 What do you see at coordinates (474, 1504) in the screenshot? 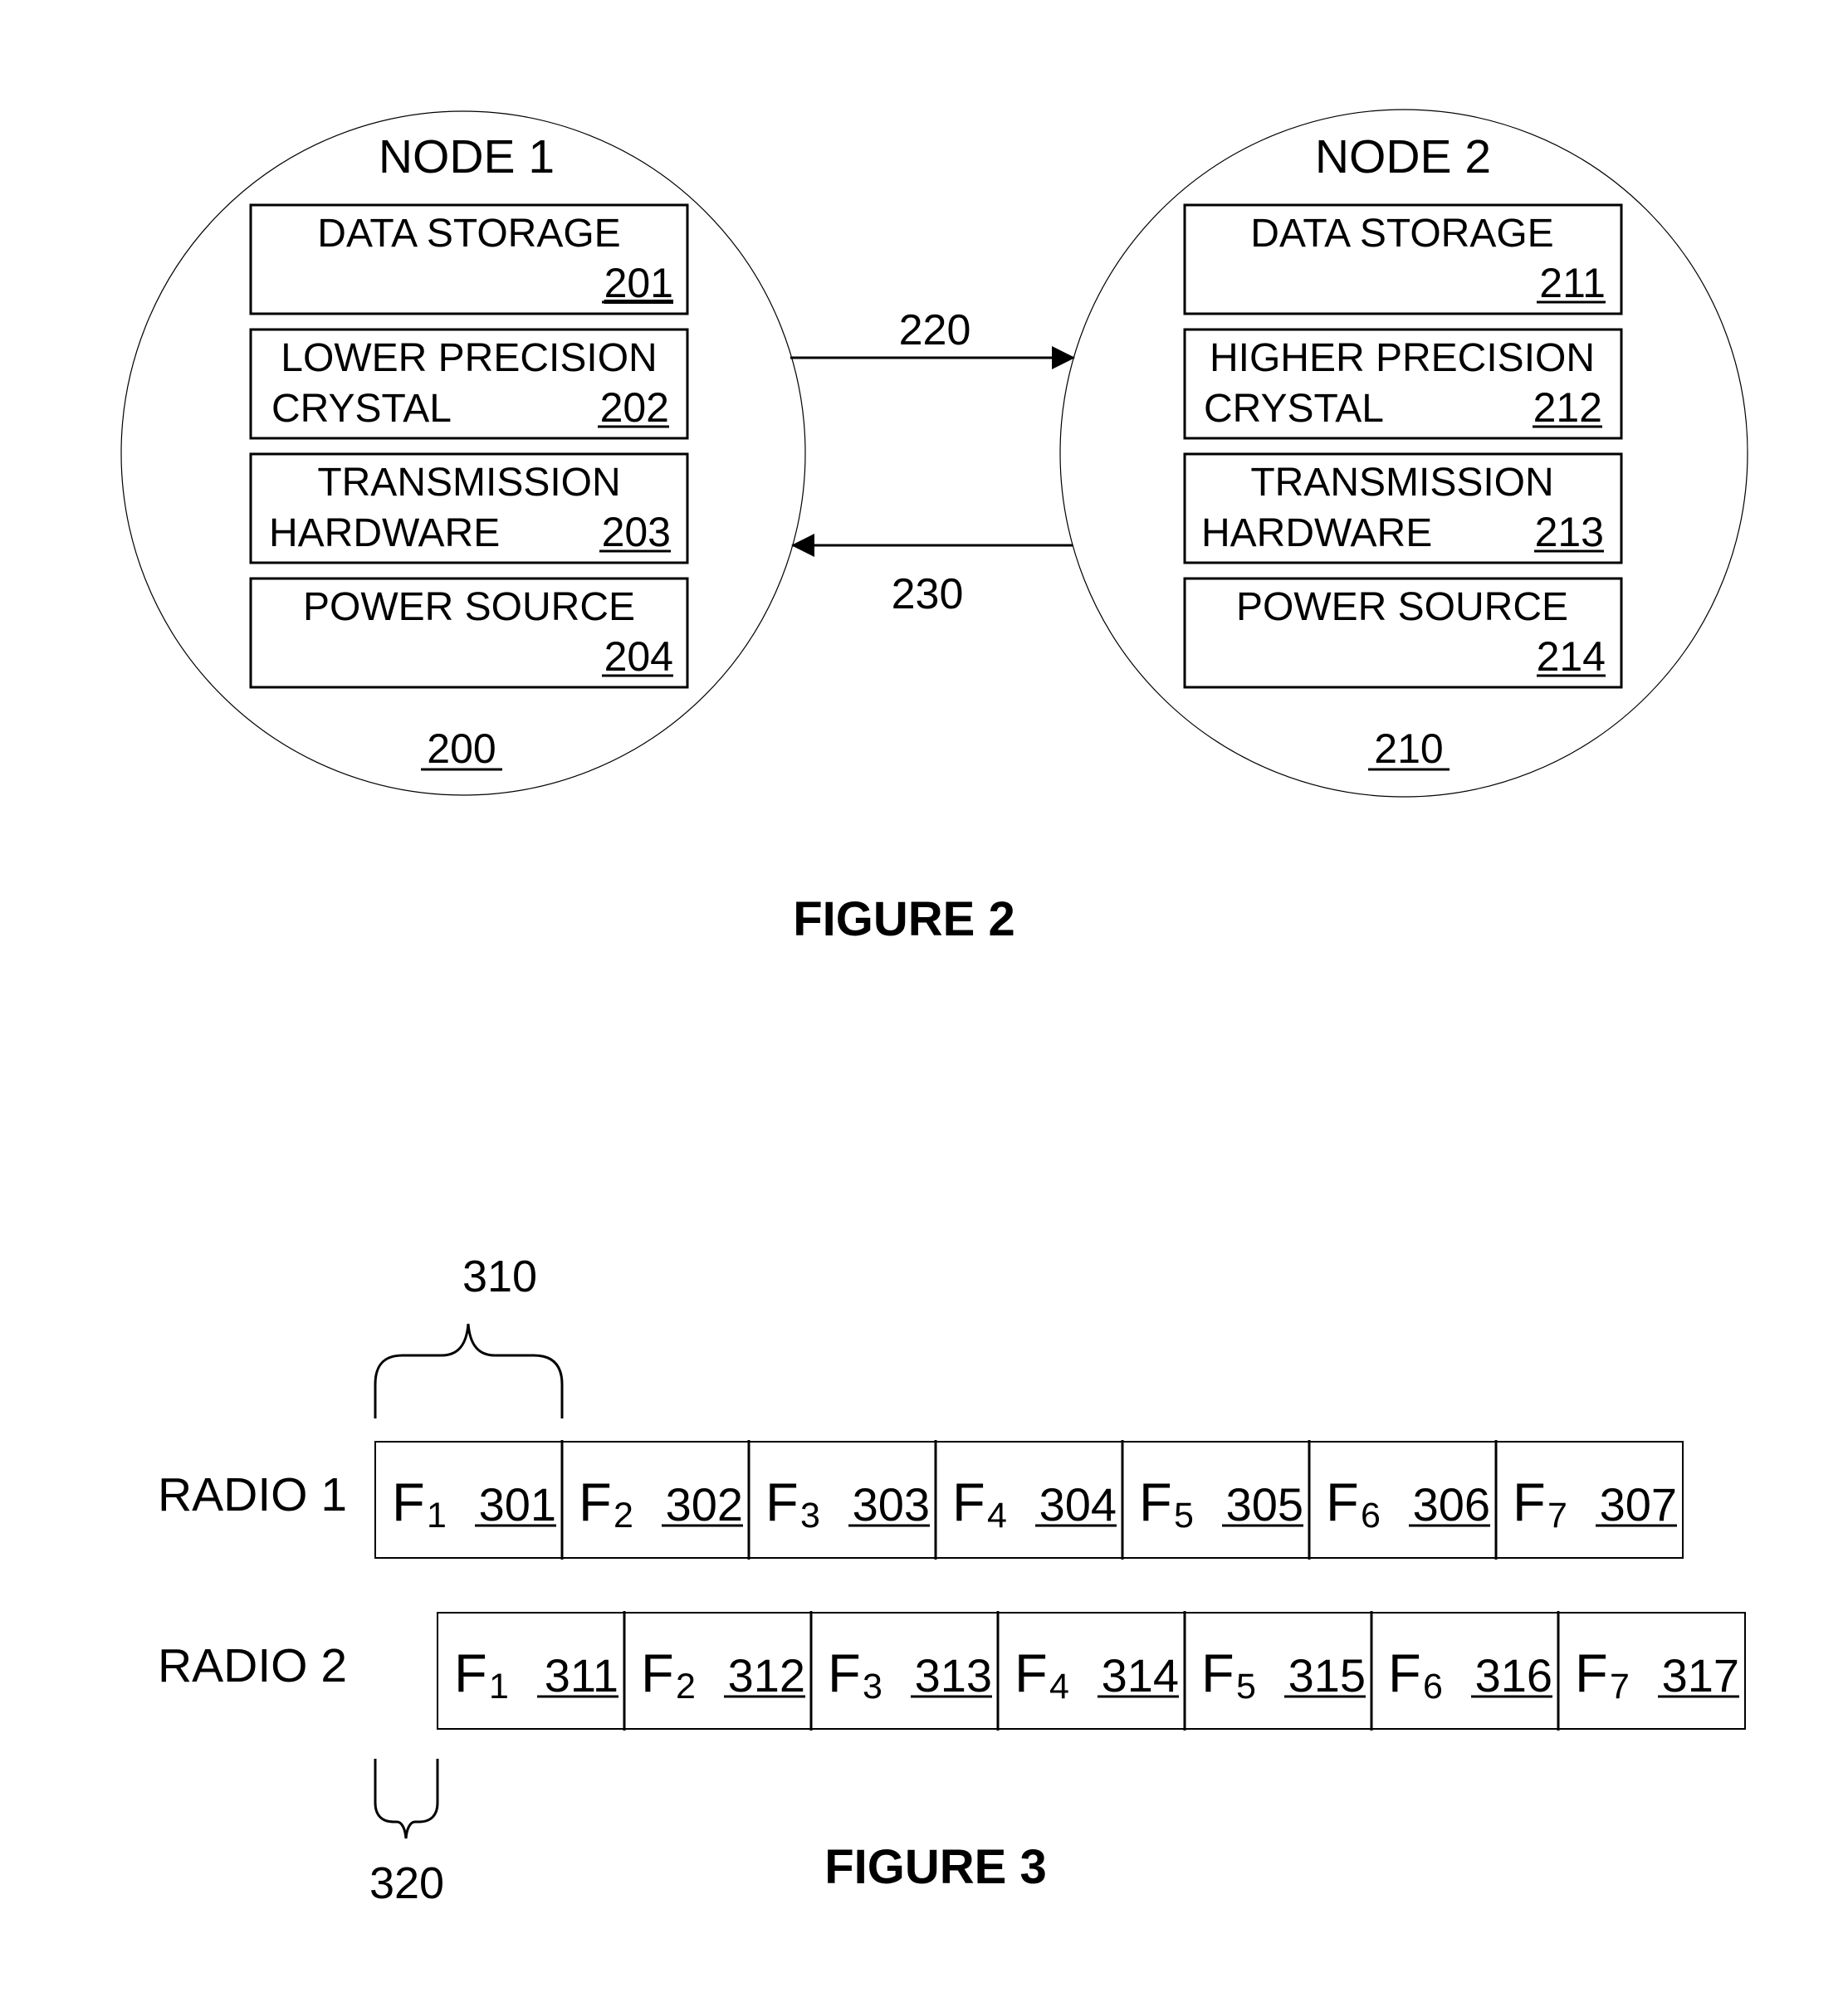
I see `slot-cell: F 1 301` at bounding box center [474, 1504].